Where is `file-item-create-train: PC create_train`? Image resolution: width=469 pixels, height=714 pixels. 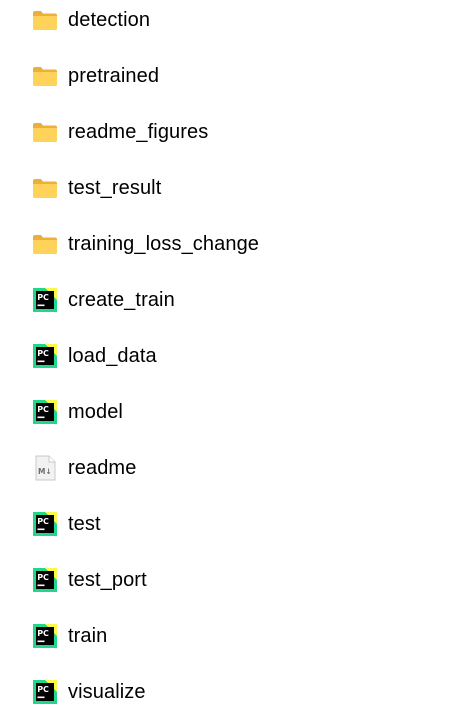 file-item-create-train: PC create_train is located at coordinates (238, 300).